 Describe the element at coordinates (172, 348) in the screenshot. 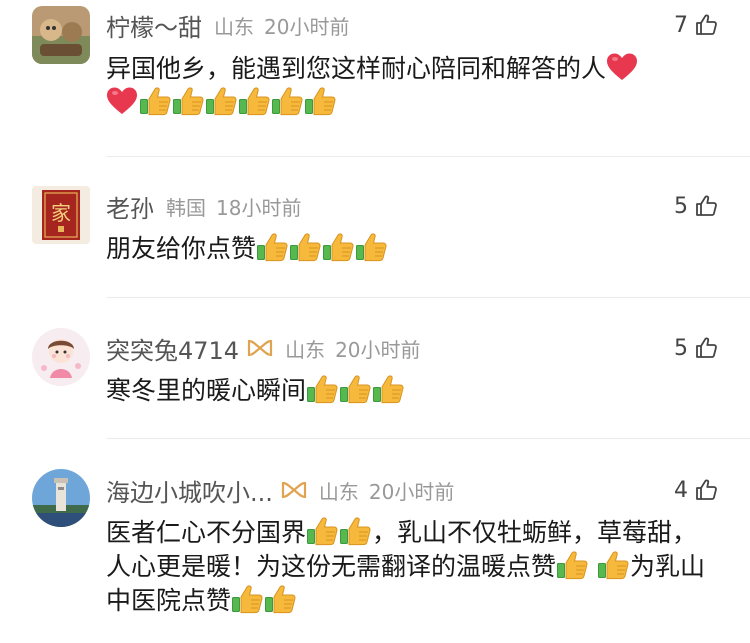

I see `username: 突突兔4714` at that location.